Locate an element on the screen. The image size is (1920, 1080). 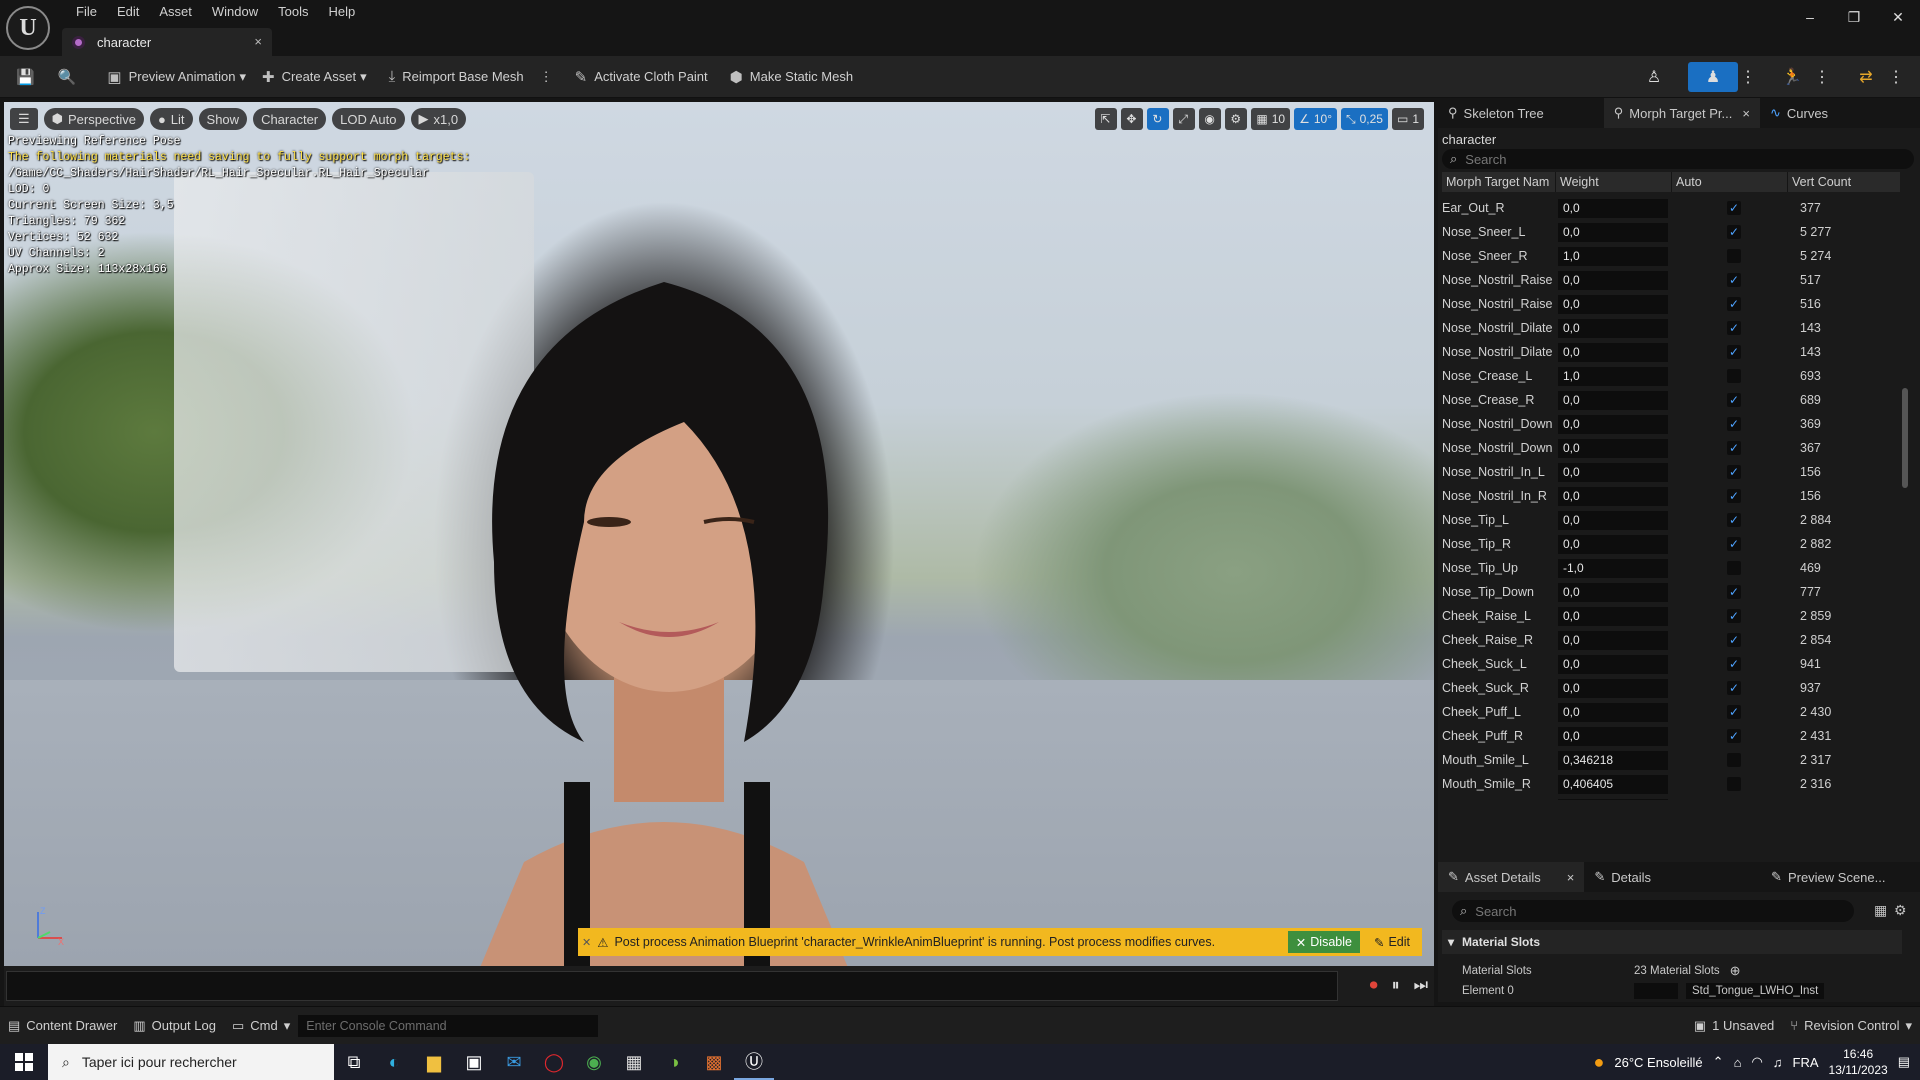
translate-icon: ✥ is located at coordinates (1132, 119).